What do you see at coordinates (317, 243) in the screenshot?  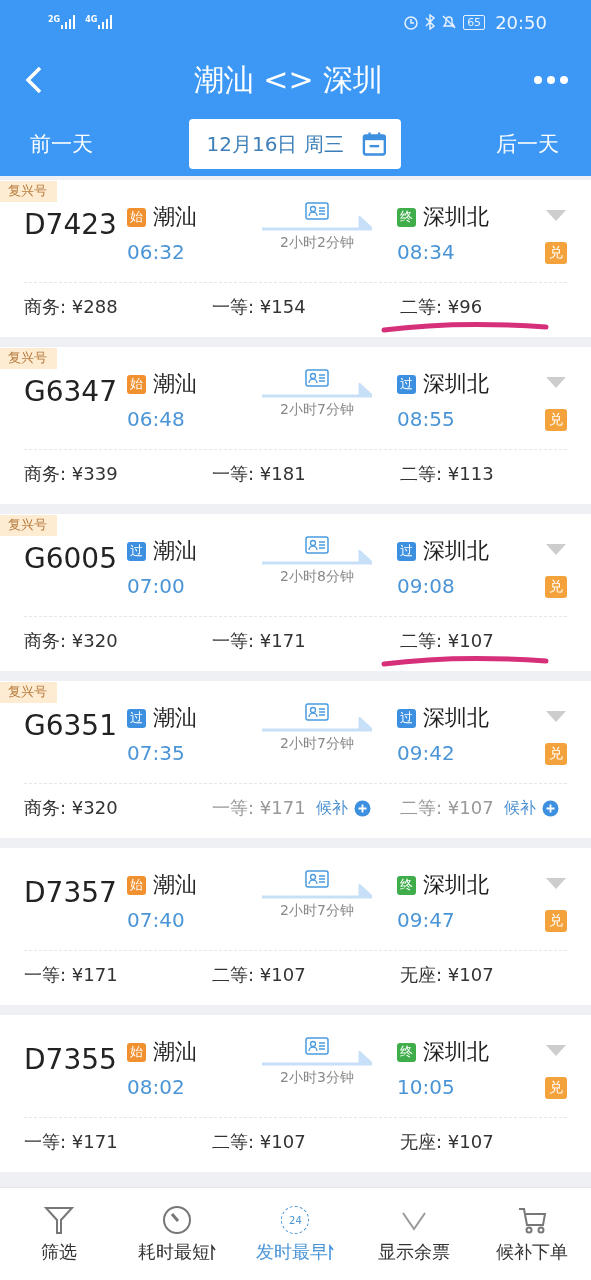 I see `trip-duration: 2小时2分钟` at bounding box center [317, 243].